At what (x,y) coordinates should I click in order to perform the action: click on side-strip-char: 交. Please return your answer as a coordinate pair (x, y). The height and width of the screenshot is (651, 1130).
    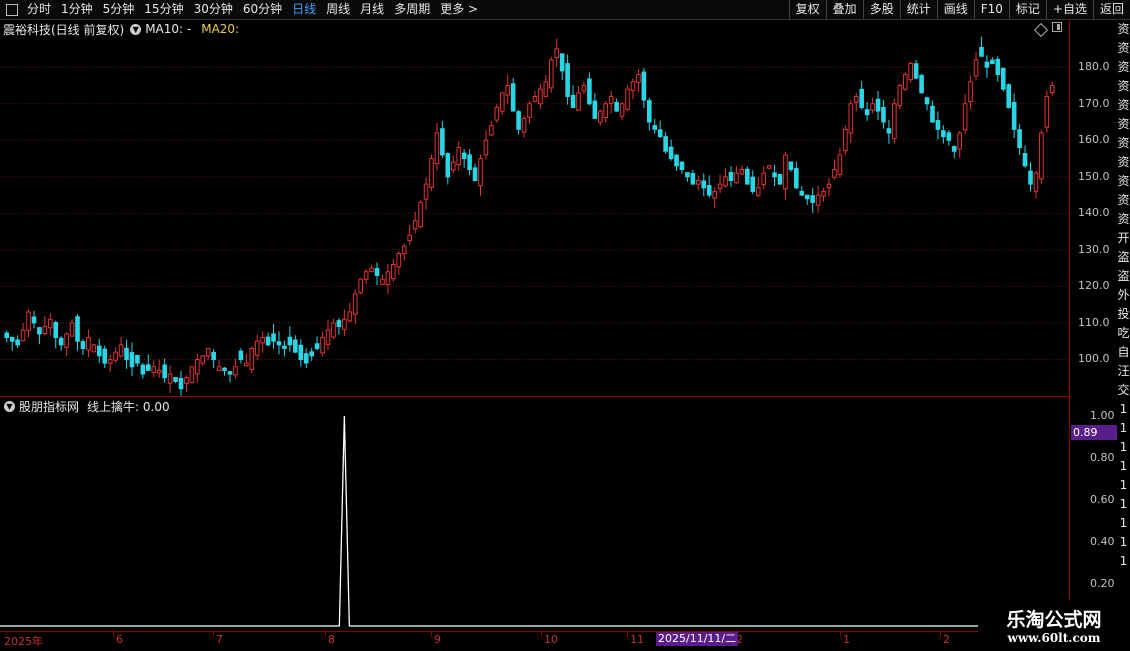
    Looking at the image, I should click on (1123, 390).